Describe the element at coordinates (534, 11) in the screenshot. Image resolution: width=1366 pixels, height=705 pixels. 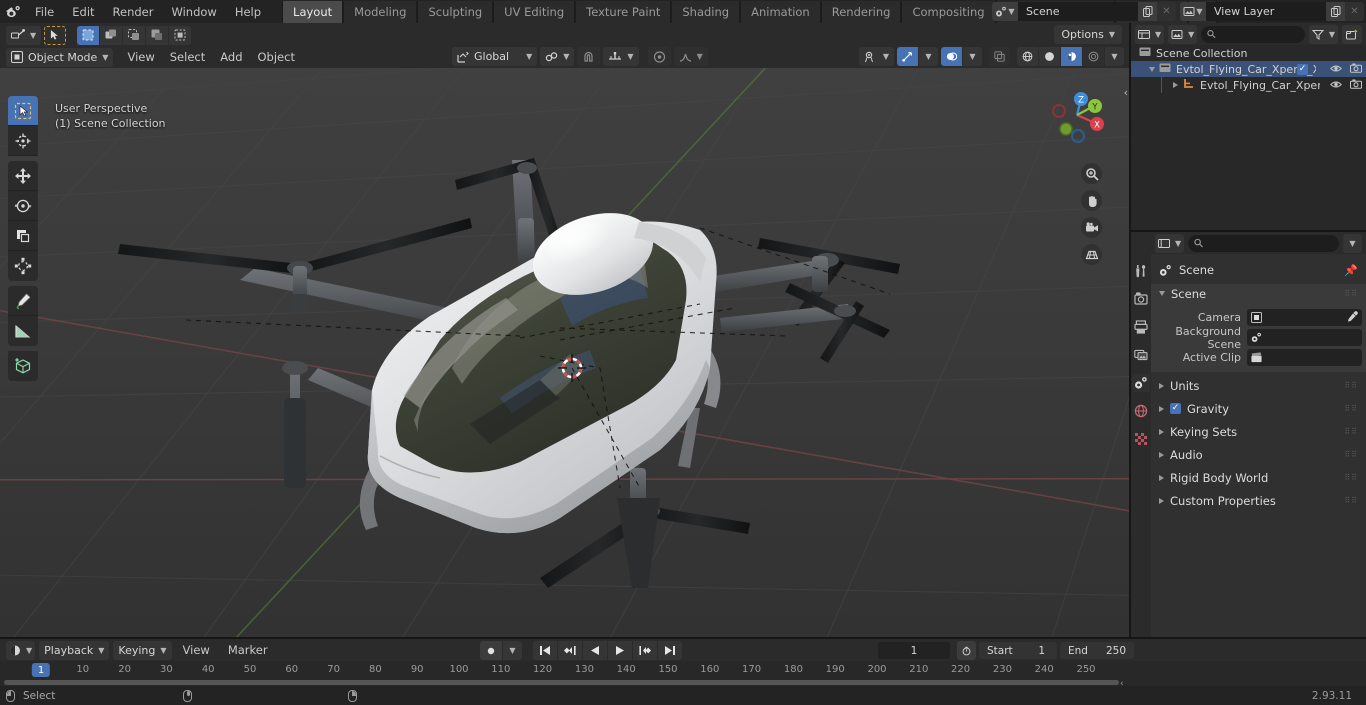
I see `workspace-tab-uv-editing: UV Editing` at that location.